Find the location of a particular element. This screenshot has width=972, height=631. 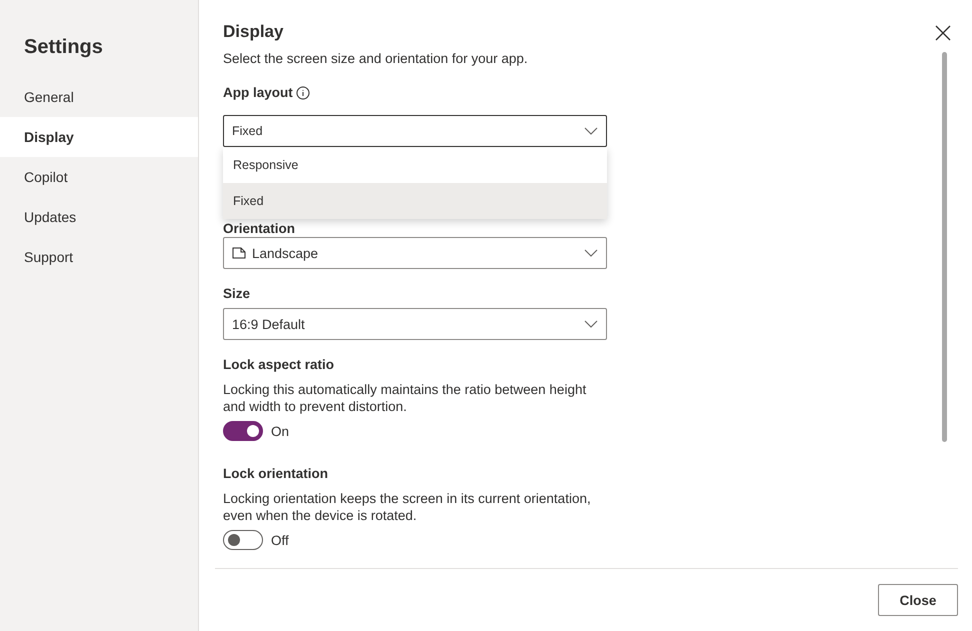

panel-description: Select the screen size and orientation for your app. is located at coordinates (376, 58).